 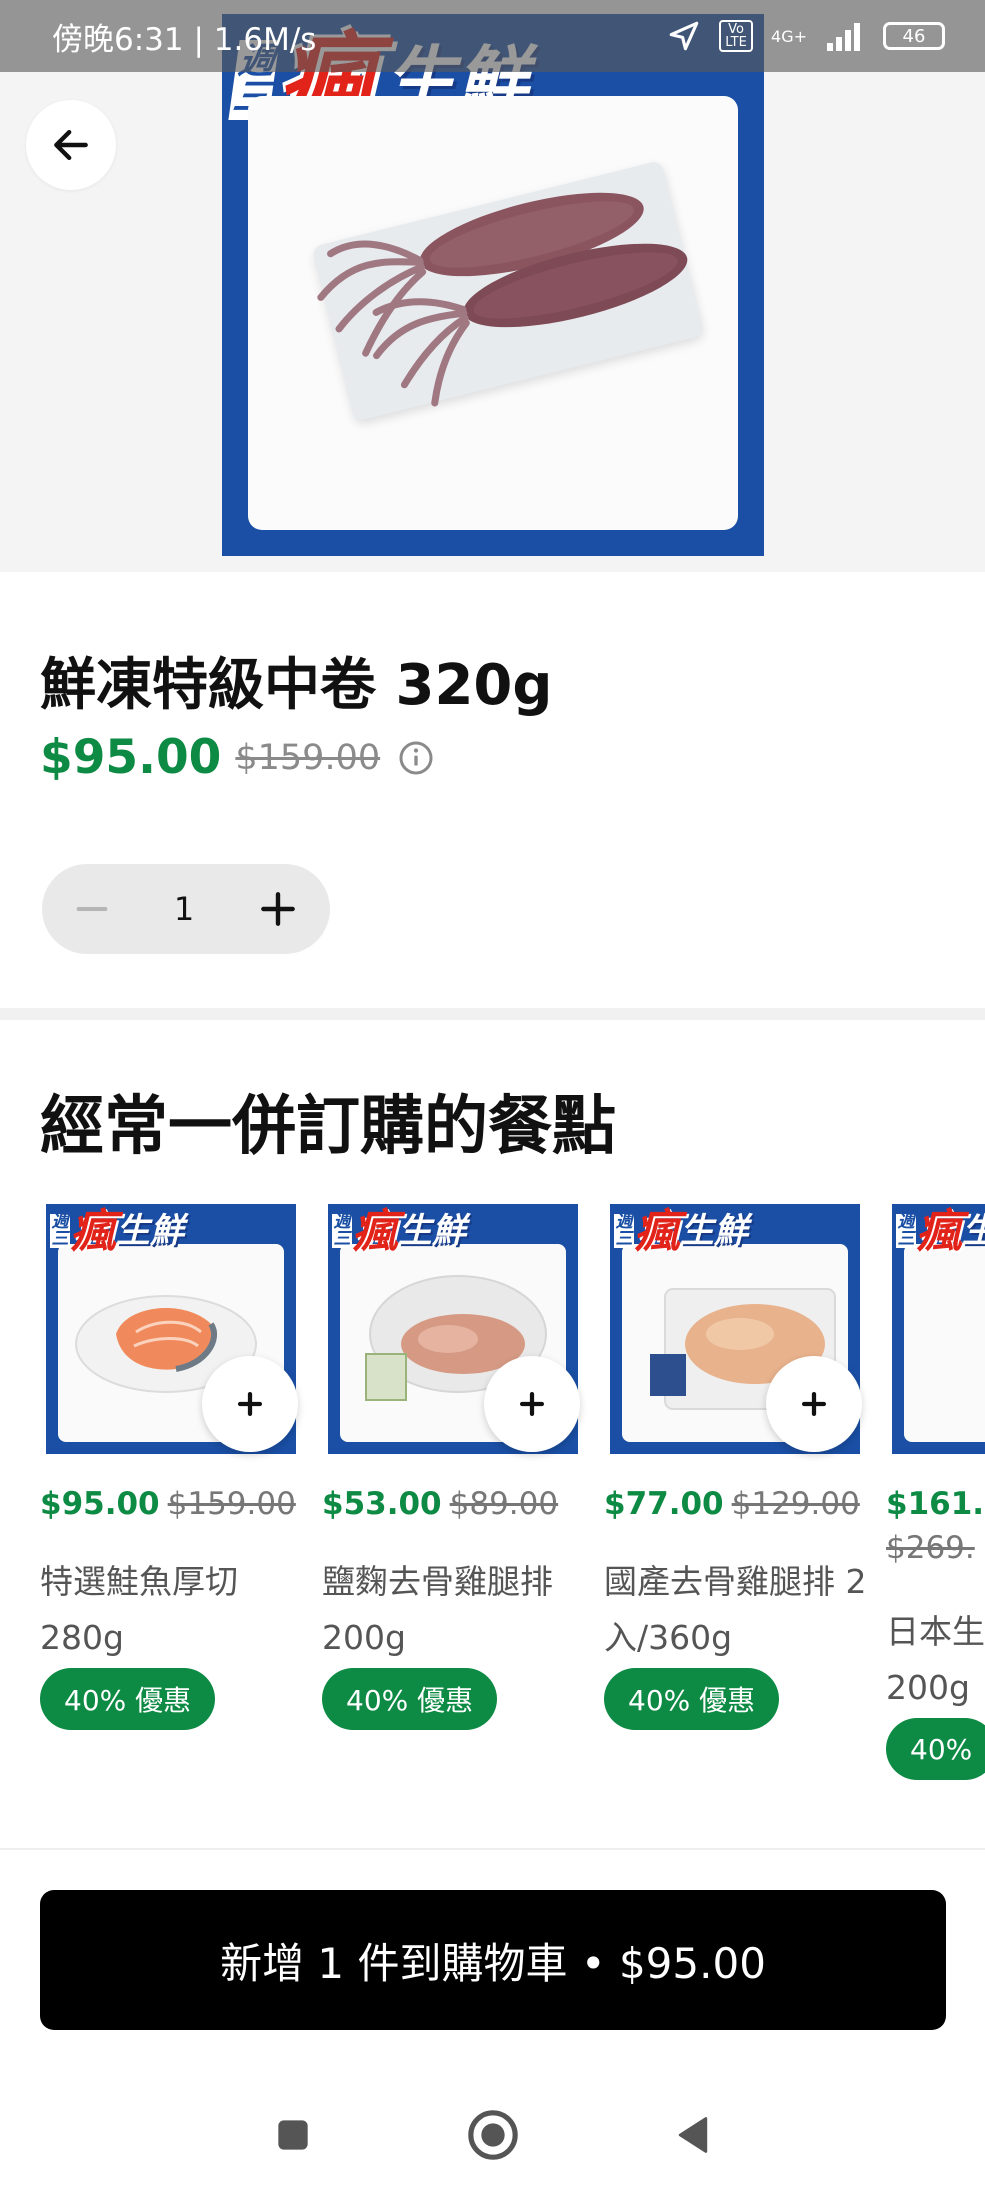 What do you see at coordinates (693, 2135) in the screenshot?
I see `back-triangle-icon` at bounding box center [693, 2135].